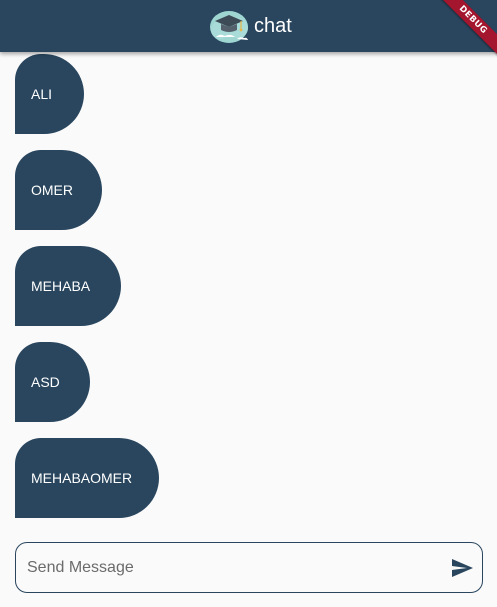  Describe the element at coordinates (52, 190) in the screenshot. I see `message-text: OMER` at that location.